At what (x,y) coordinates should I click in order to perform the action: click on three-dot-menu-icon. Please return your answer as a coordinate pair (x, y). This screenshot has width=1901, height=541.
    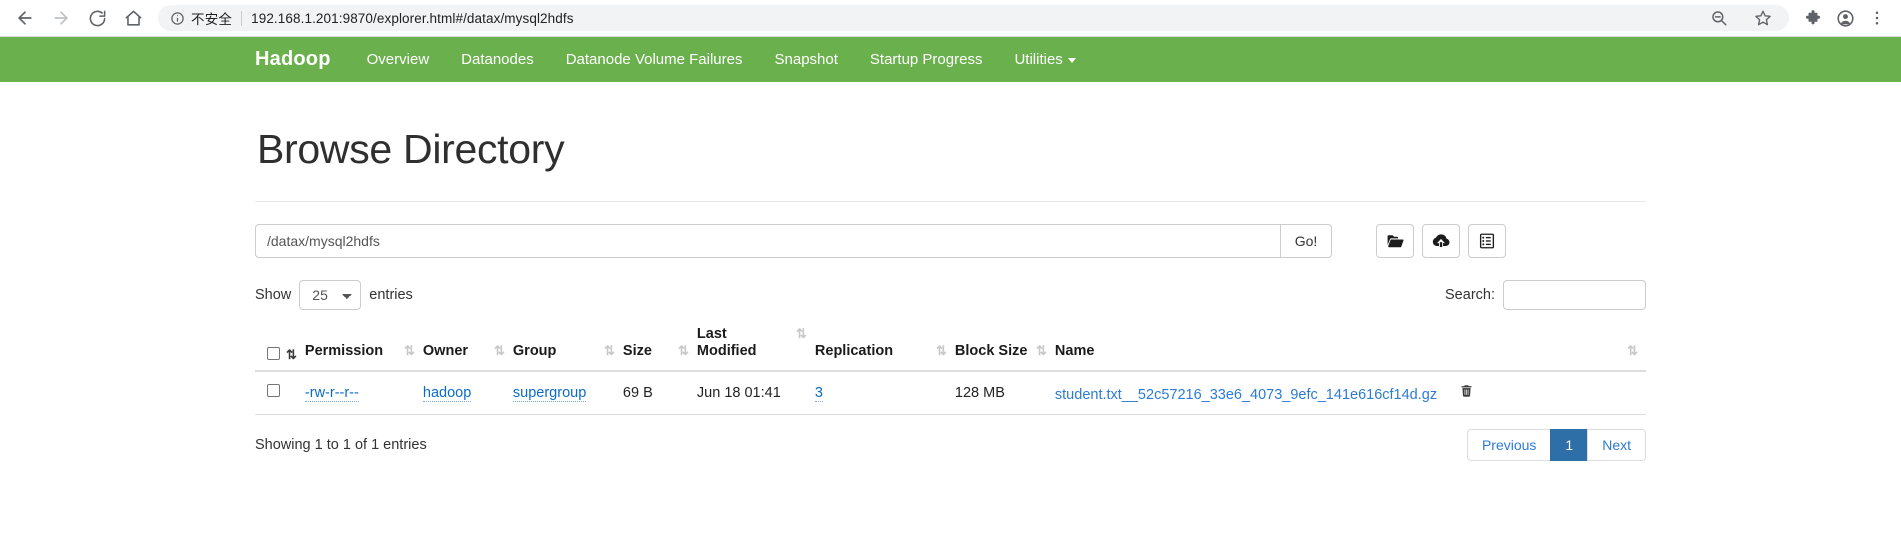
    Looking at the image, I should click on (1877, 18).